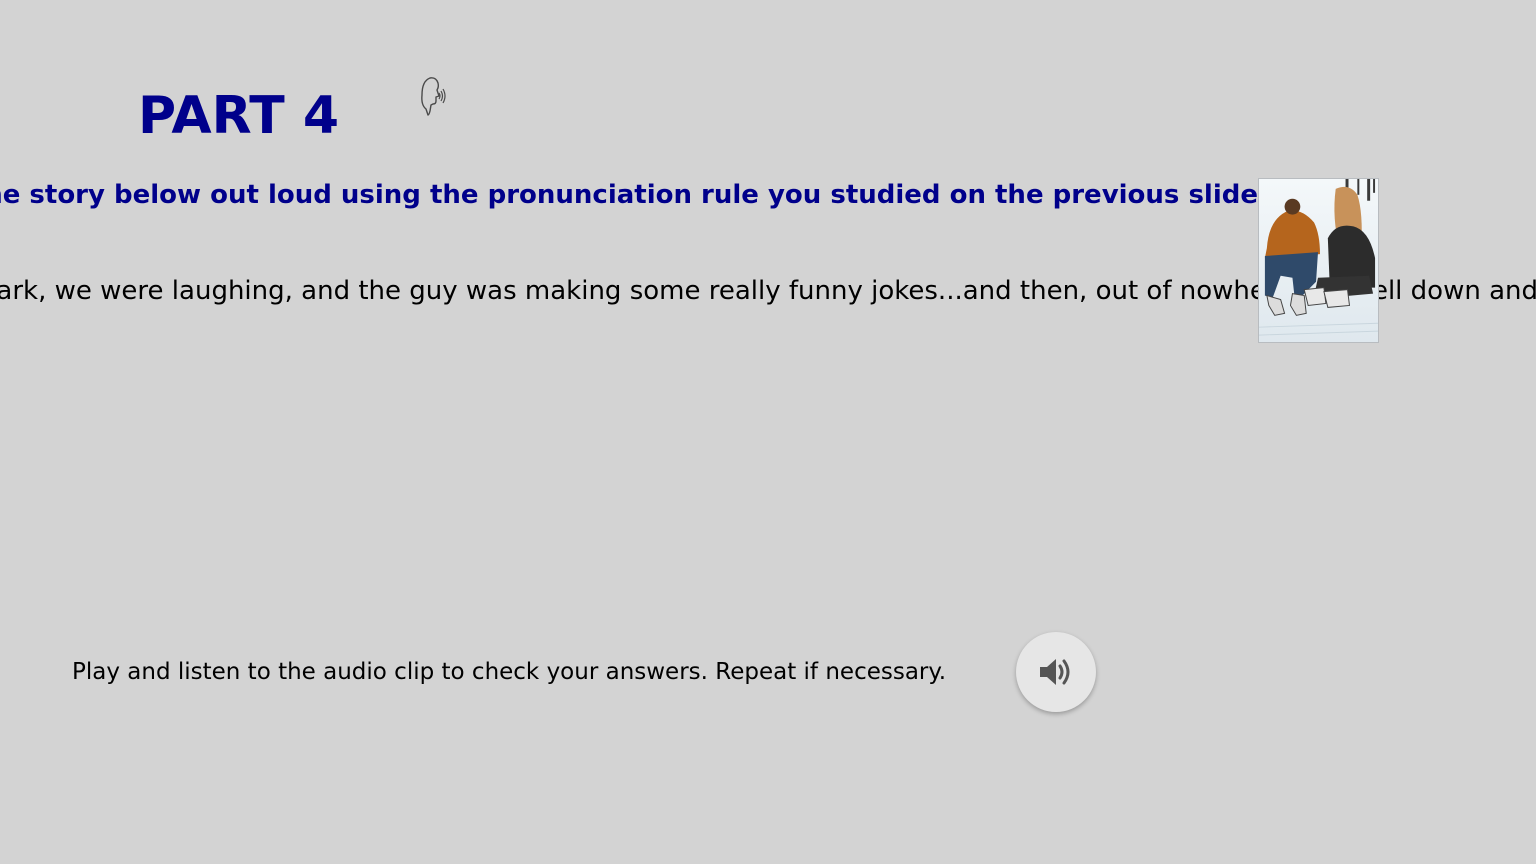 Image resolution: width=1536 pixels, height=864 pixels. Describe the element at coordinates (431, 96) in the screenshot. I see `speaker-head-icon` at that location.